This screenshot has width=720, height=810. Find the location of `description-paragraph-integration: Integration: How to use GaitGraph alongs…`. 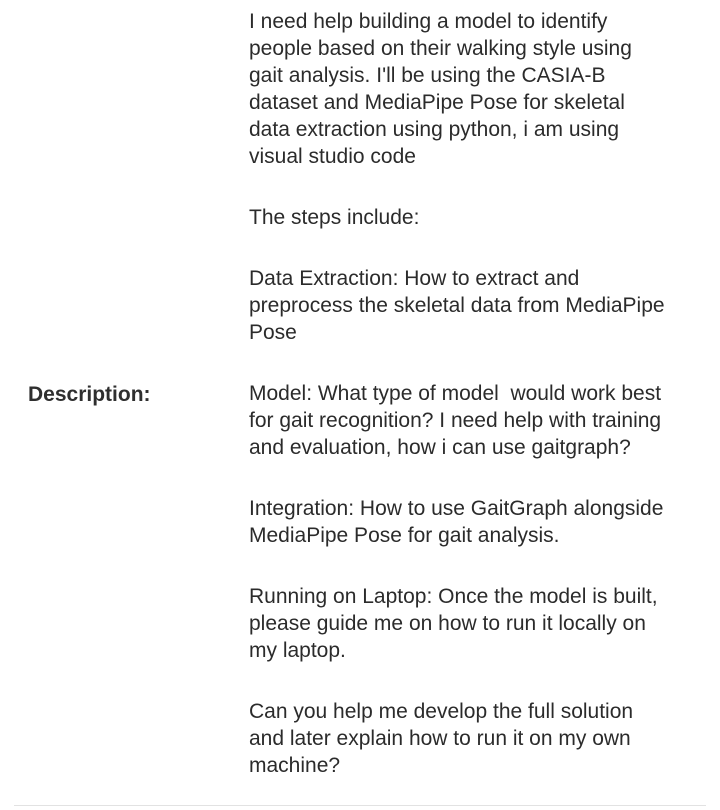

description-paragraph-integration: Integration: How to use GaitGraph alongs… is located at coordinates (456, 522).